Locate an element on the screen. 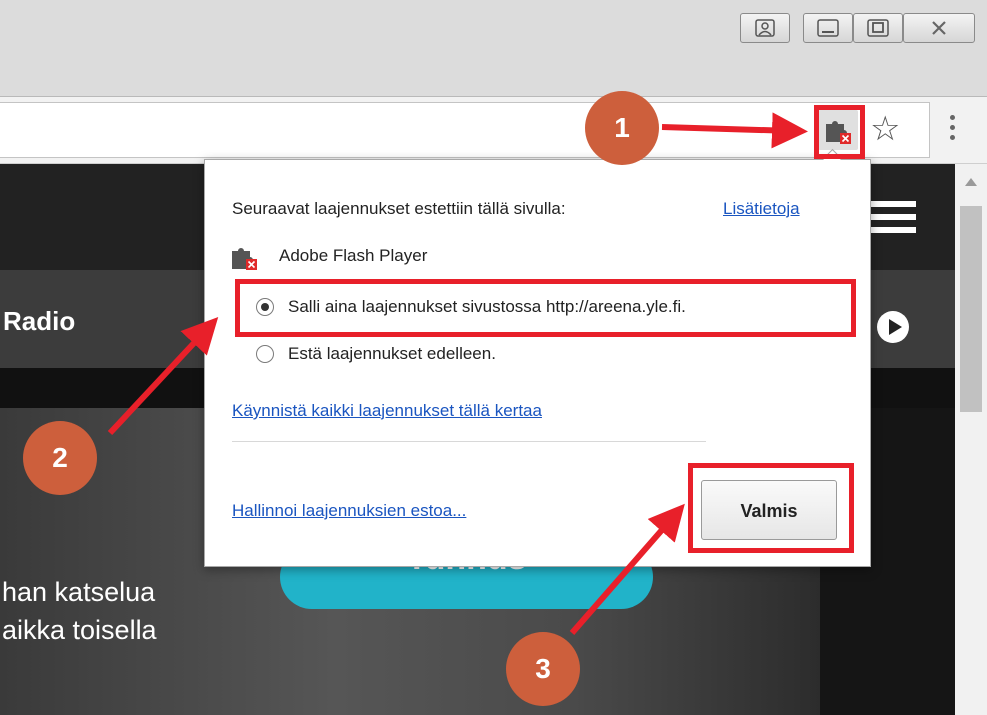 Image resolution: width=987 pixels, height=715 pixels. step-badge-3: 3 is located at coordinates (543, 669).